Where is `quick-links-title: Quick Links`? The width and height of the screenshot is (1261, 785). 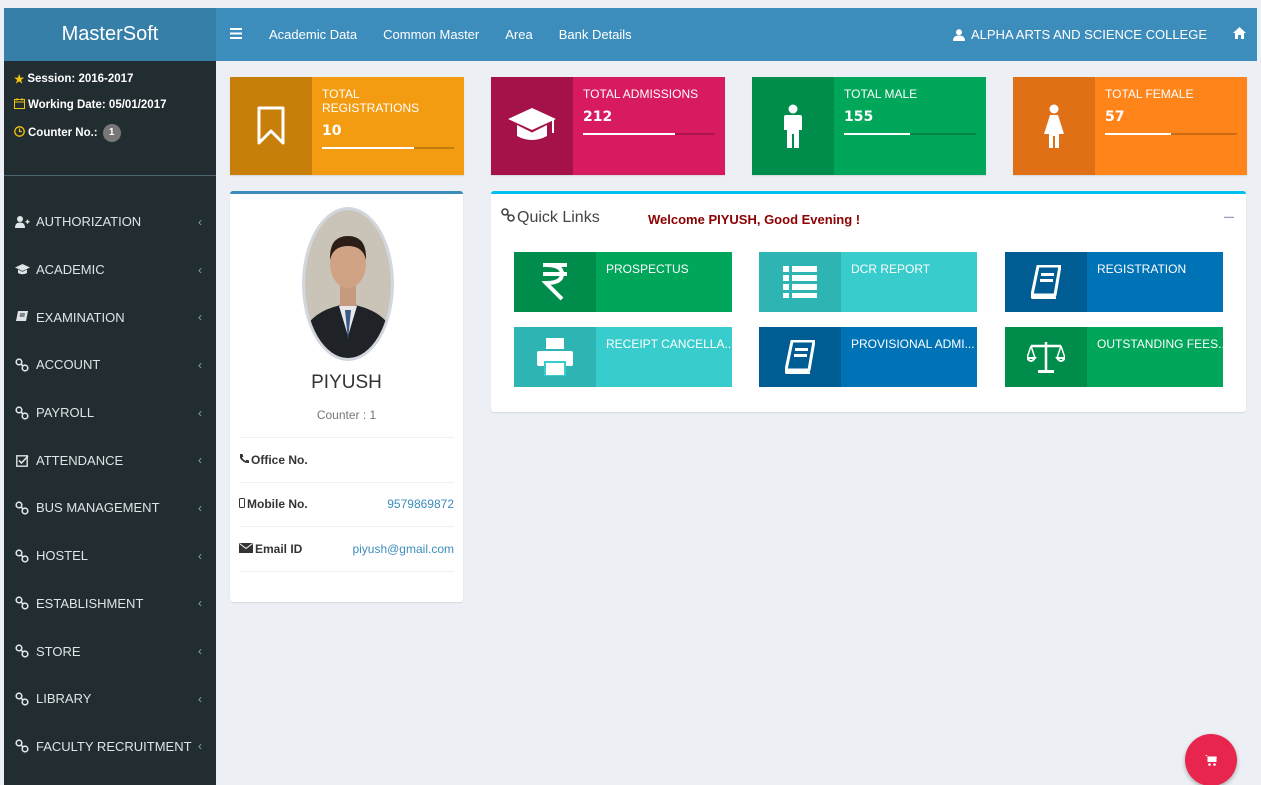 quick-links-title: Quick Links is located at coordinates (550, 217).